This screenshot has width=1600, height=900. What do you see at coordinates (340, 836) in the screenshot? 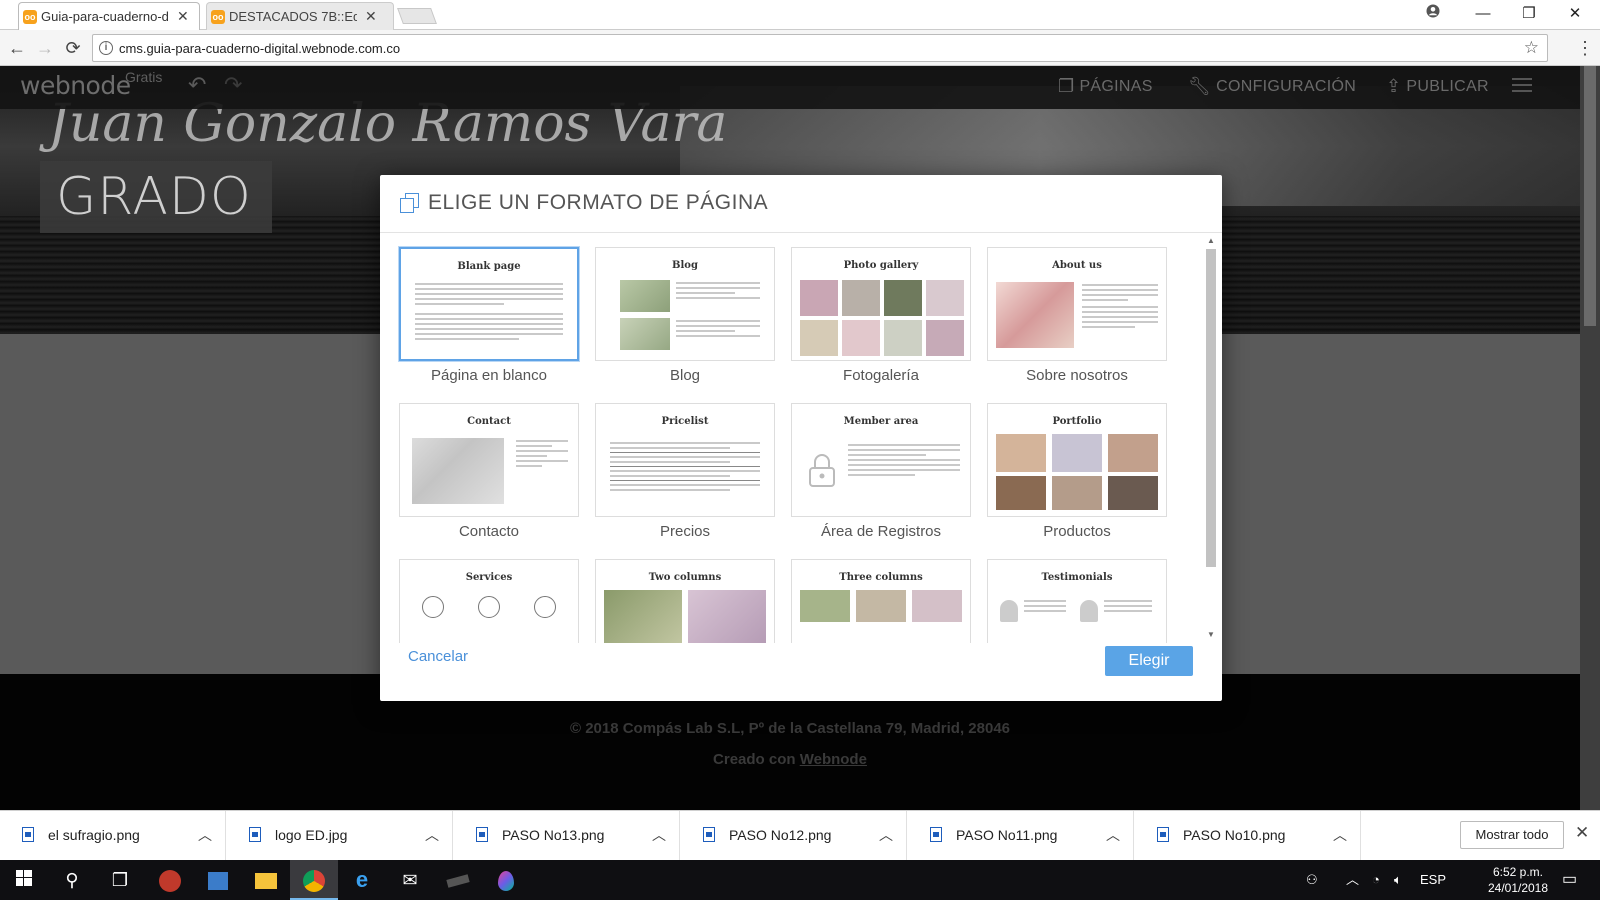
I see `download-item: logo ED.jpg ︿` at bounding box center [340, 836].